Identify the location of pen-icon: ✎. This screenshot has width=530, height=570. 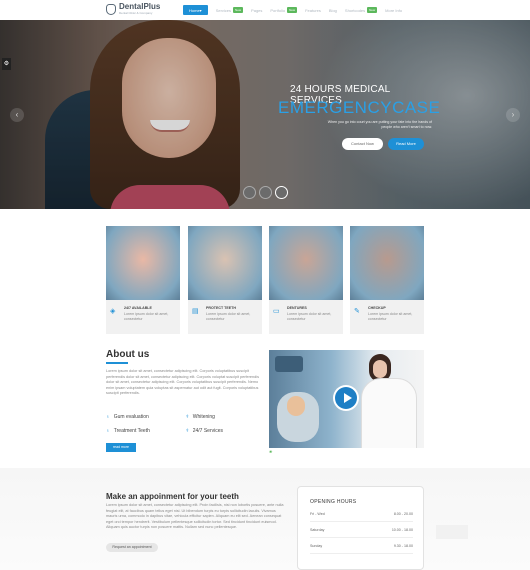
(357, 311).